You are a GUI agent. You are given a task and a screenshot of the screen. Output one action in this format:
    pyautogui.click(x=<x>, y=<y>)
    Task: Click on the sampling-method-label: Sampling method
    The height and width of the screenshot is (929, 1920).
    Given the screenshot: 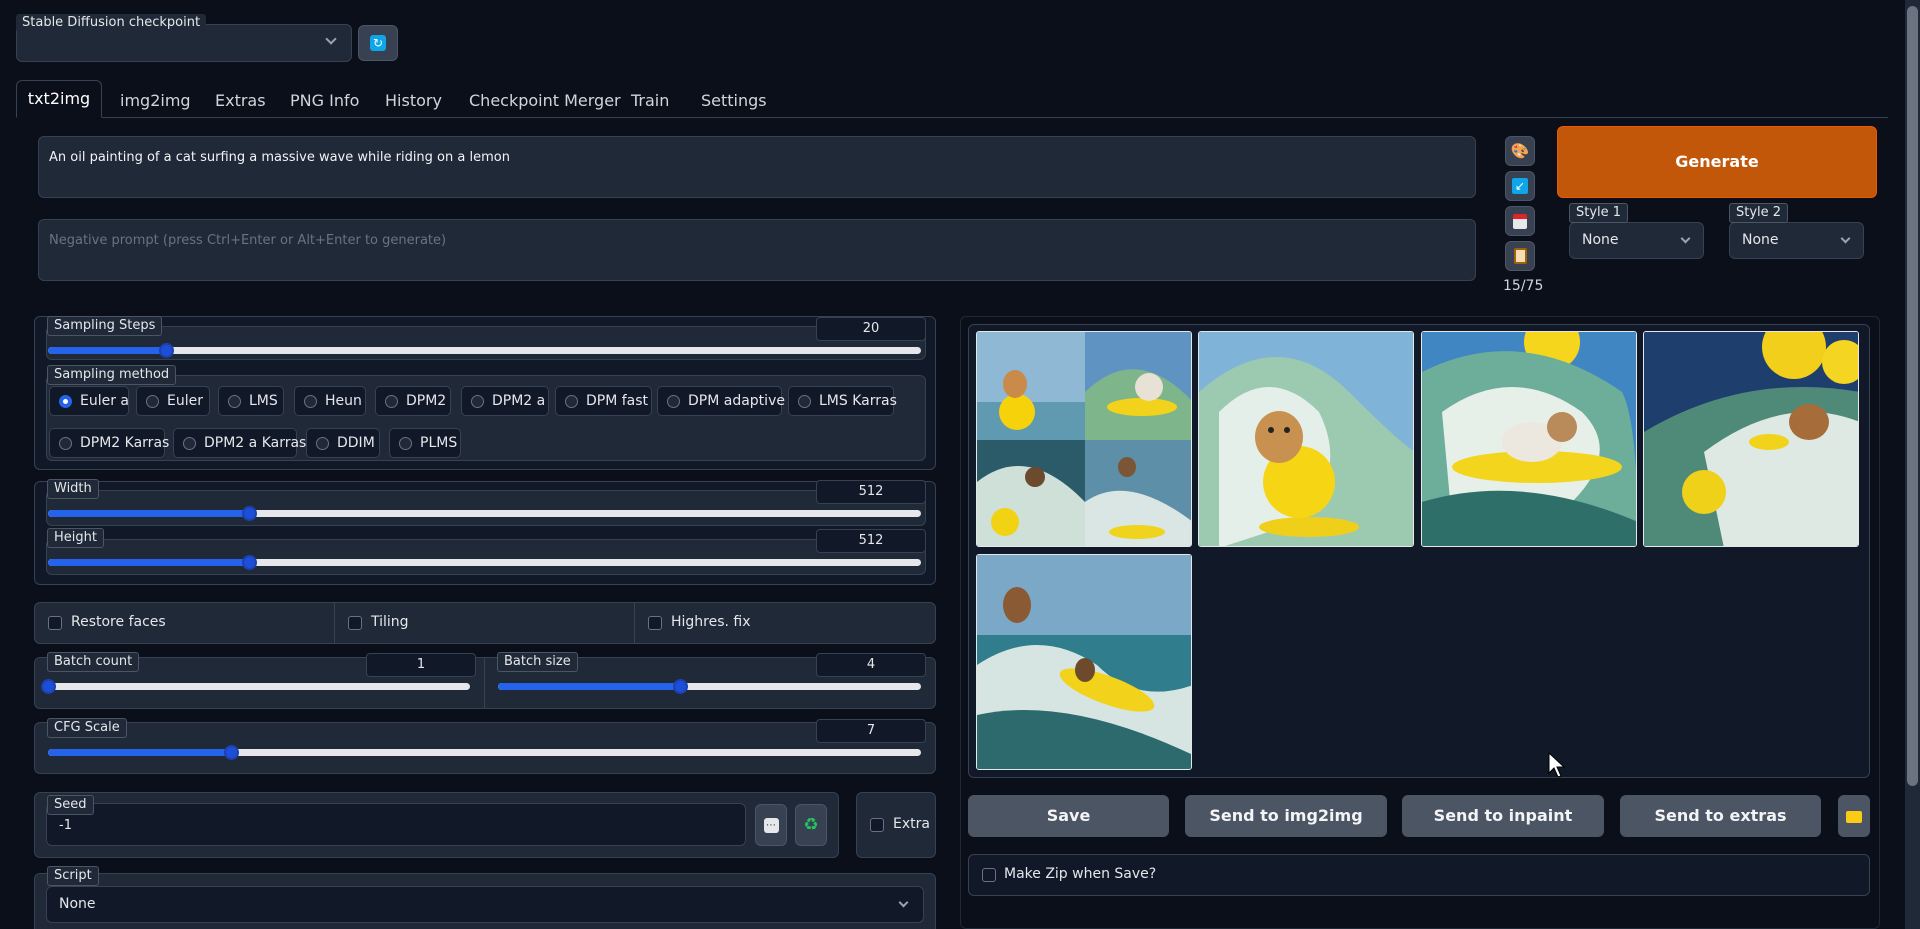 What is the action you would take?
    pyautogui.click(x=112, y=375)
    